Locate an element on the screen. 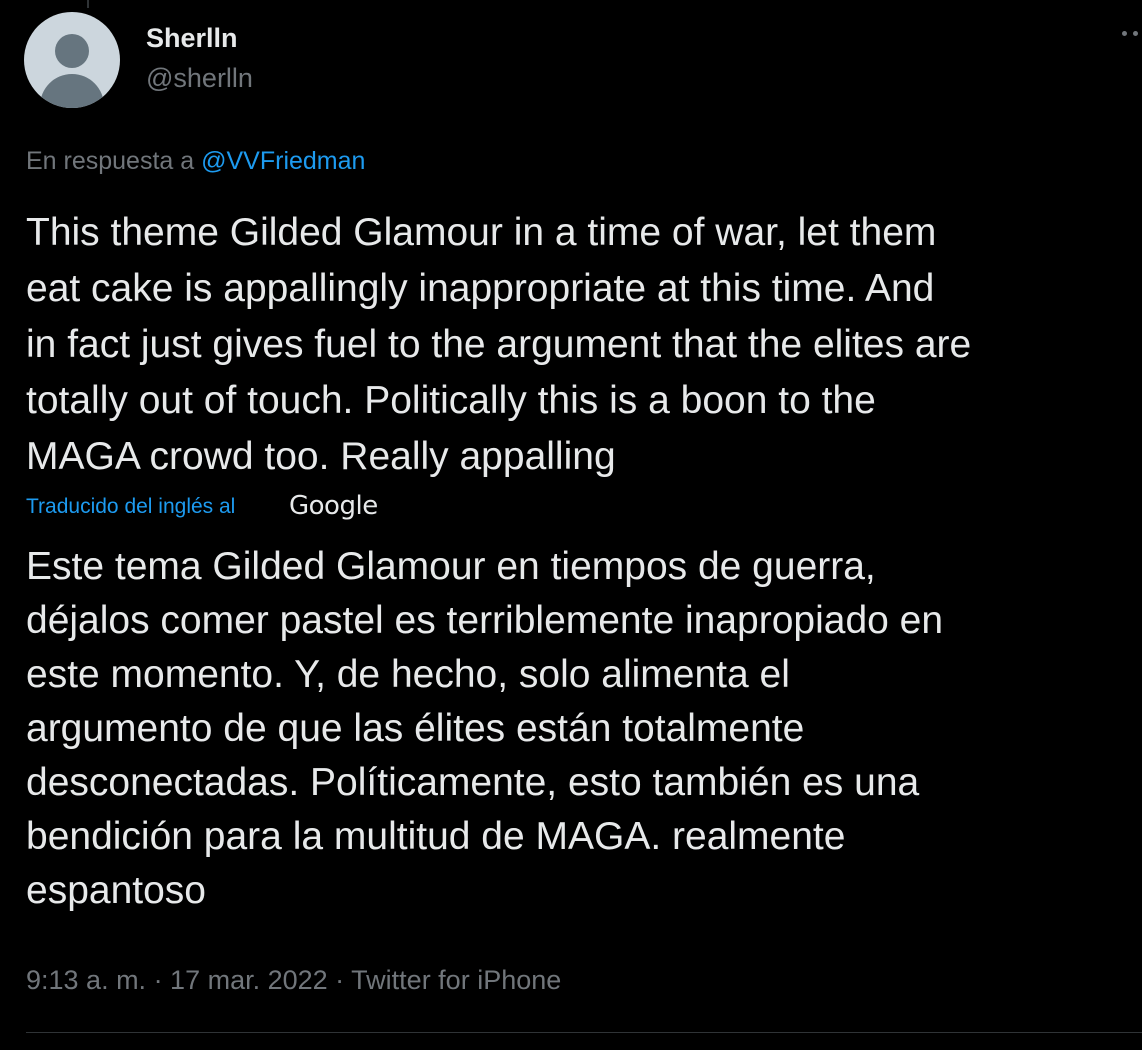 This screenshot has width=1142, height=1050. user-handle: @sherlln is located at coordinates (199, 78).